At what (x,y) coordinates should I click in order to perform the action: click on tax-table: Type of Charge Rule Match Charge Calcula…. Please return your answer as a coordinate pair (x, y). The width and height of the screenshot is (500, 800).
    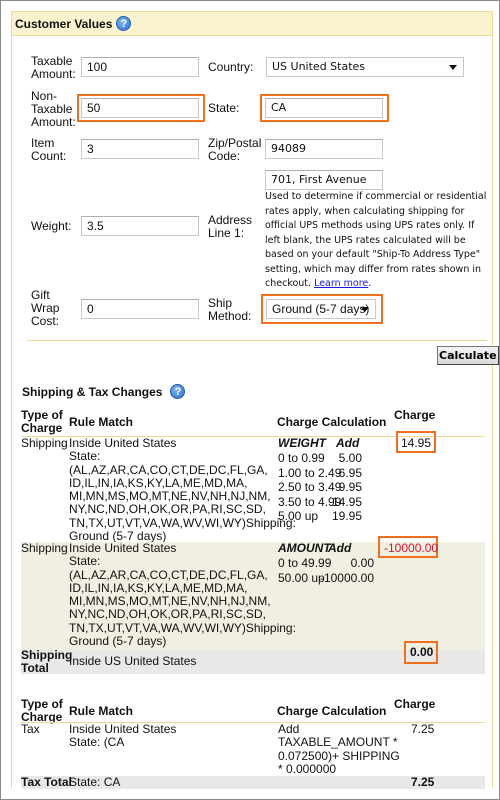
    Looking at the image, I should click on (253, 744).